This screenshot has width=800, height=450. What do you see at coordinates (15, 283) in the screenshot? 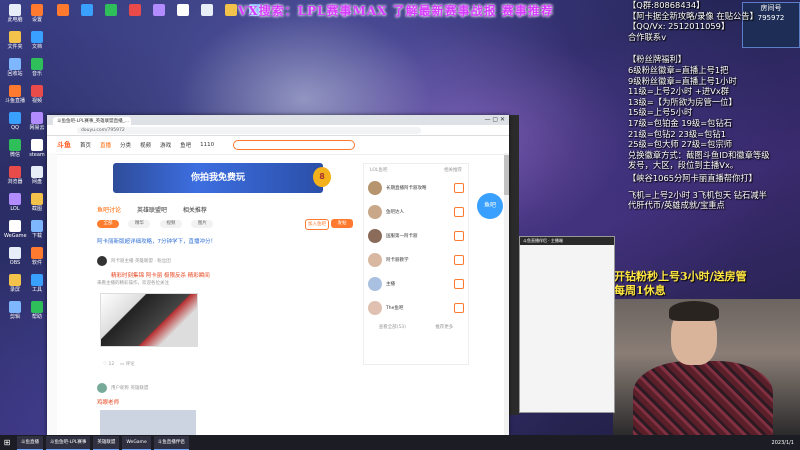
I see `desktop-icon: 录屏` at bounding box center [15, 283].